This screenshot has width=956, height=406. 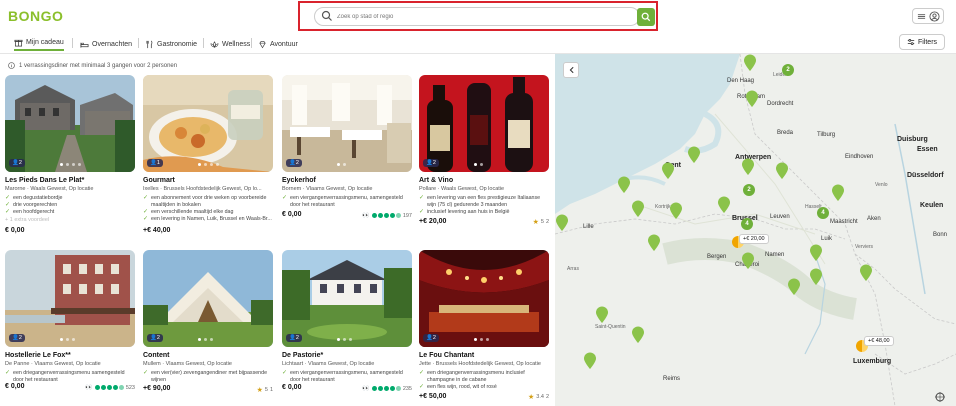 I want to click on star-rating: ★ 5 2, so click(x=541, y=222).